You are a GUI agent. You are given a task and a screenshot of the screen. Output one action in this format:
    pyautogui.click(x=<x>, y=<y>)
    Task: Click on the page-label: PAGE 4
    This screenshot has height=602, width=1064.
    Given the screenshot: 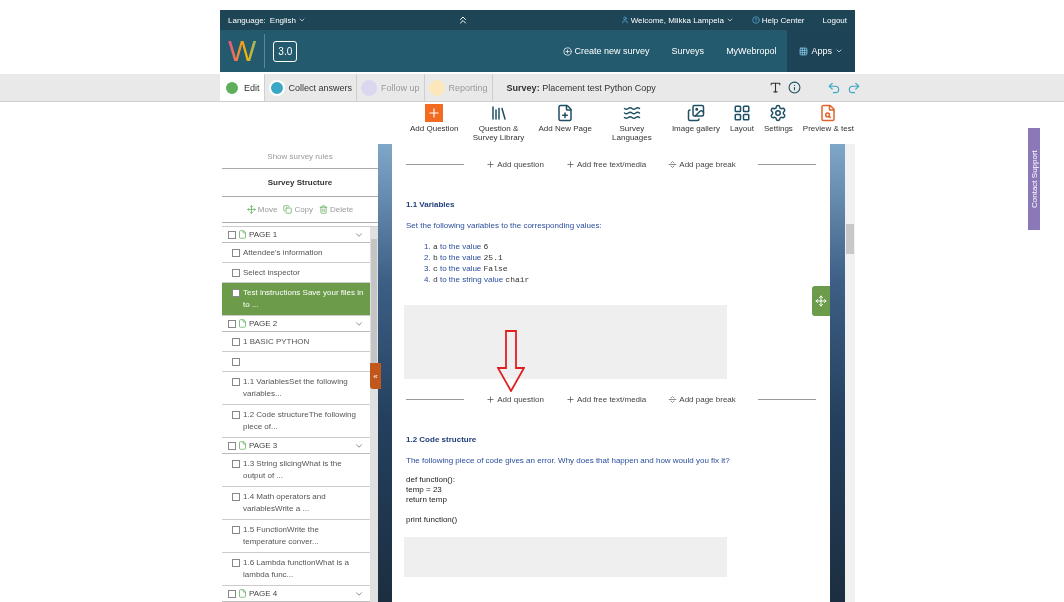 What is the action you would take?
    pyautogui.click(x=263, y=593)
    